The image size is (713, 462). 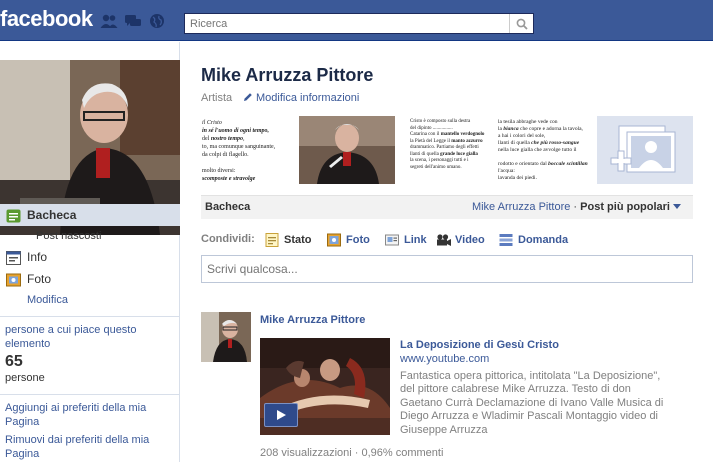 What do you see at coordinates (479, 345) in the screenshot?
I see `video-title-link: La Deposizione di Gesù Cristo` at bounding box center [479, 345].